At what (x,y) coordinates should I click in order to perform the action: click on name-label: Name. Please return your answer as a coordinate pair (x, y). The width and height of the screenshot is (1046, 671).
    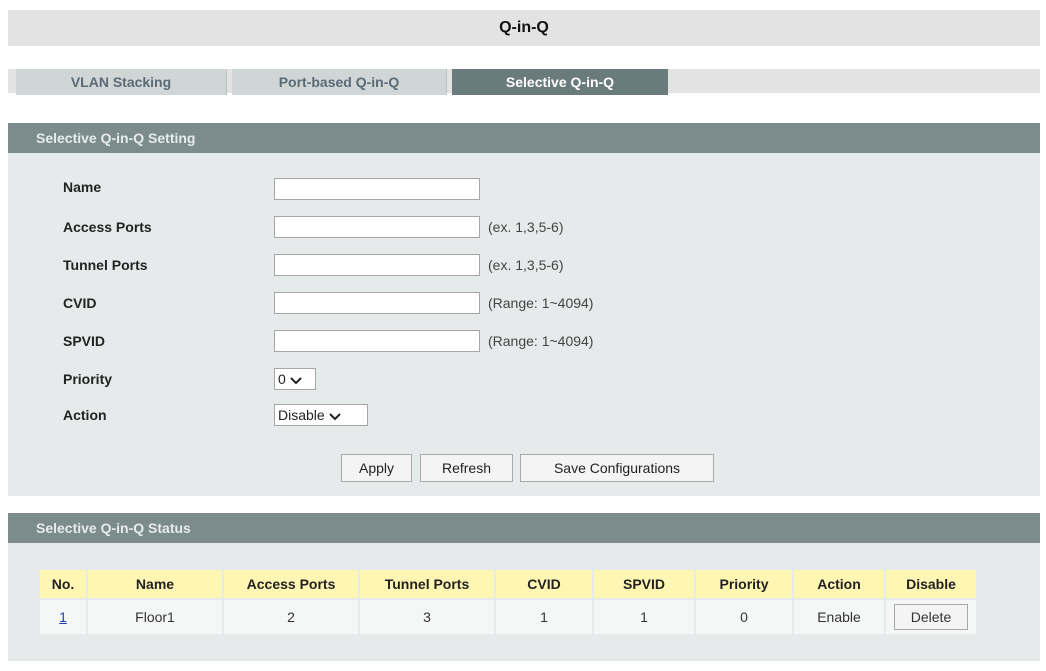
    Looking at the image, I should click on (82, 187).